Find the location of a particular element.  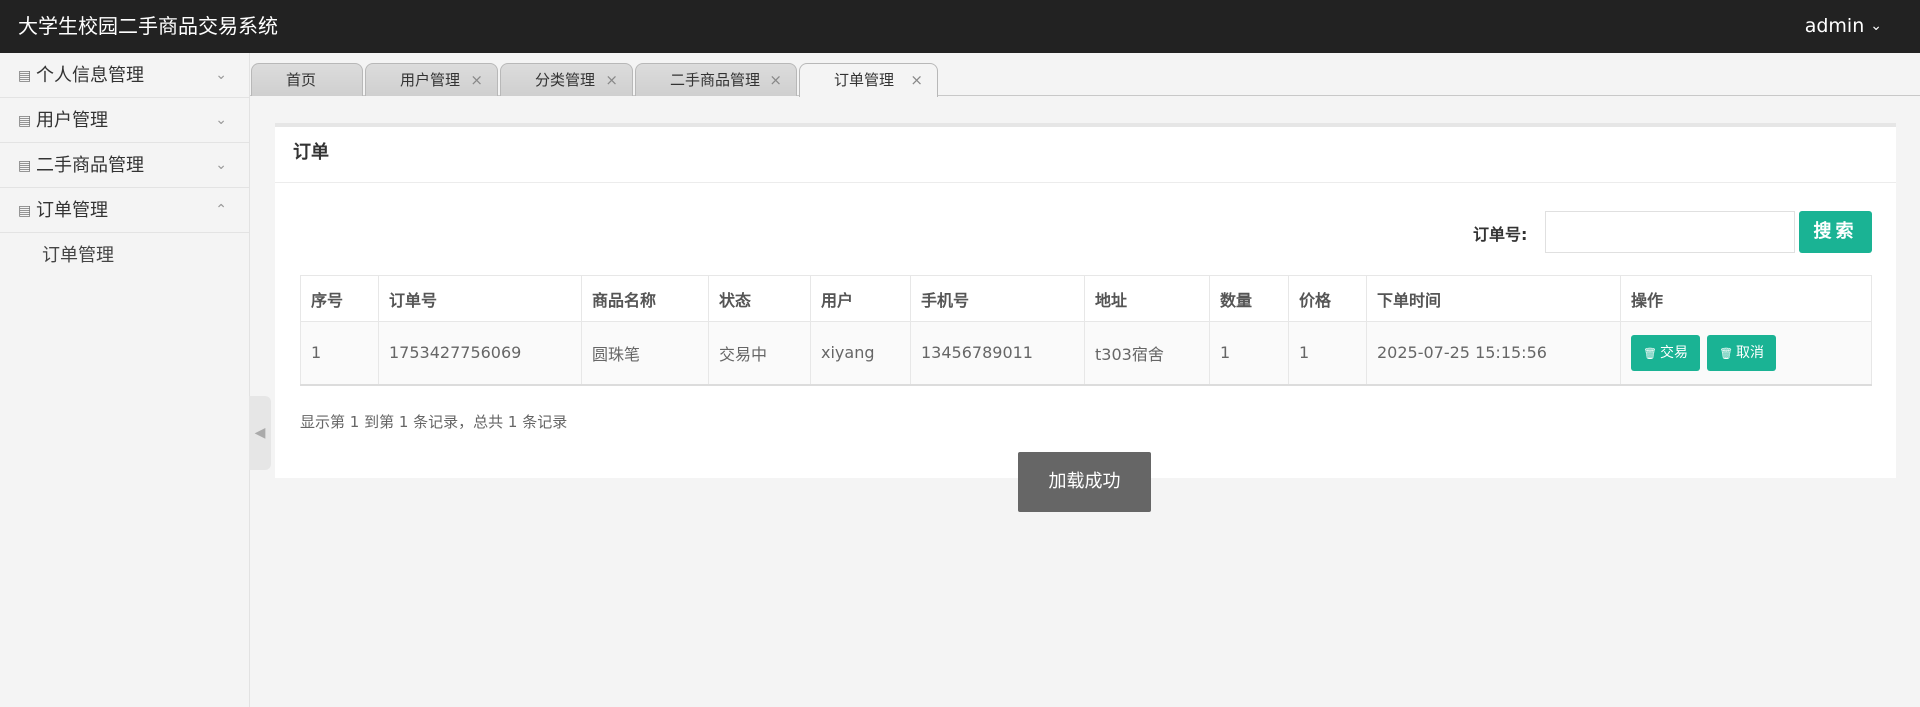

column-header: 手机号 is located at coordinates (997, 298).